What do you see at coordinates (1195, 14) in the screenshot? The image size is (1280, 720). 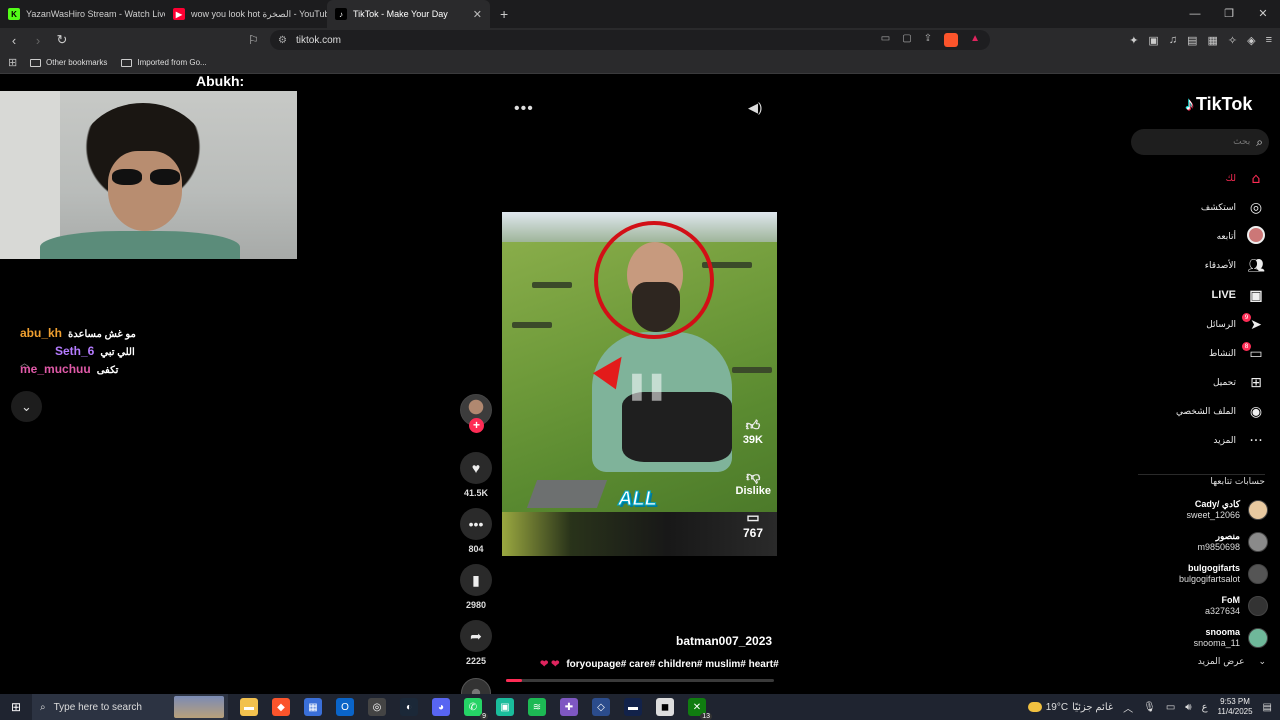 I see `minimize-icon: —` at bounding box center [1195, 14].